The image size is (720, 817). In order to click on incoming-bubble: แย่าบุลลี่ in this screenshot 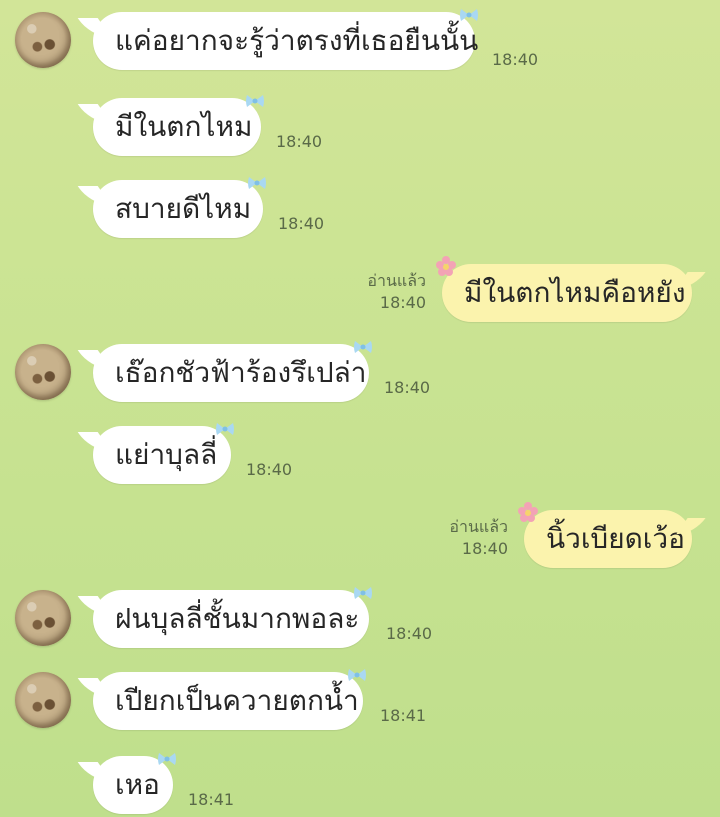, I will do `click(163, 453)`.